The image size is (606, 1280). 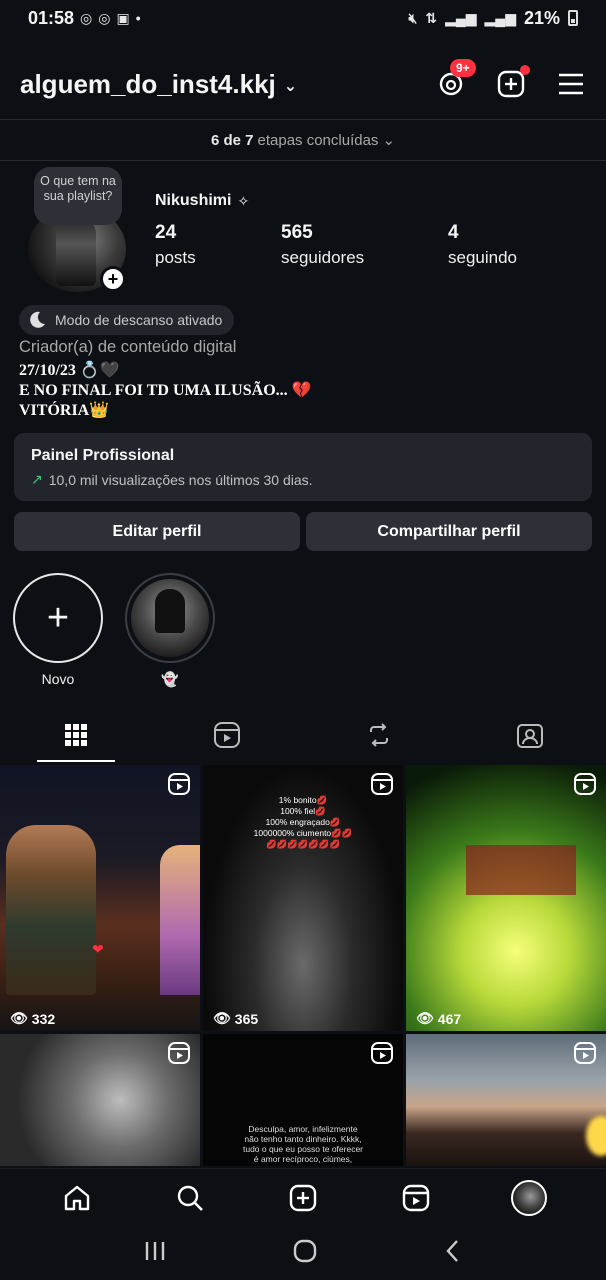 I want to click on new-dot, so click(x=525, y=70).